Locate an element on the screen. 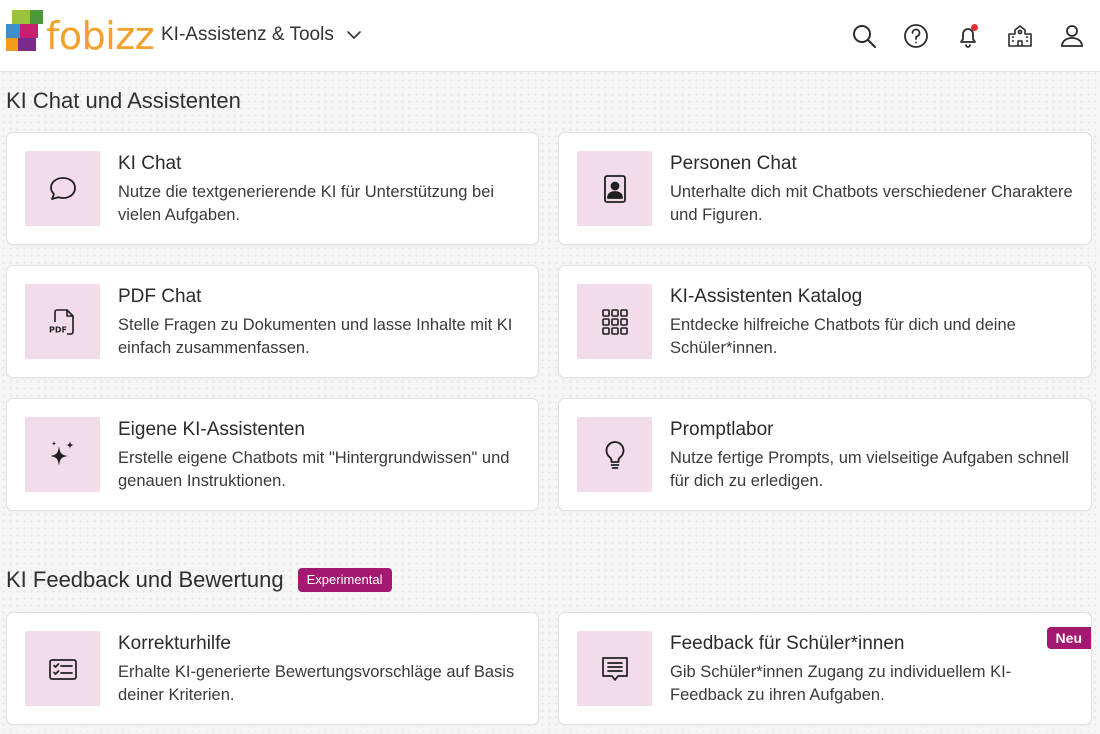  section-title-feedback: KI Feedback und Bewertung Experimental is located at coordinates (199, 580).